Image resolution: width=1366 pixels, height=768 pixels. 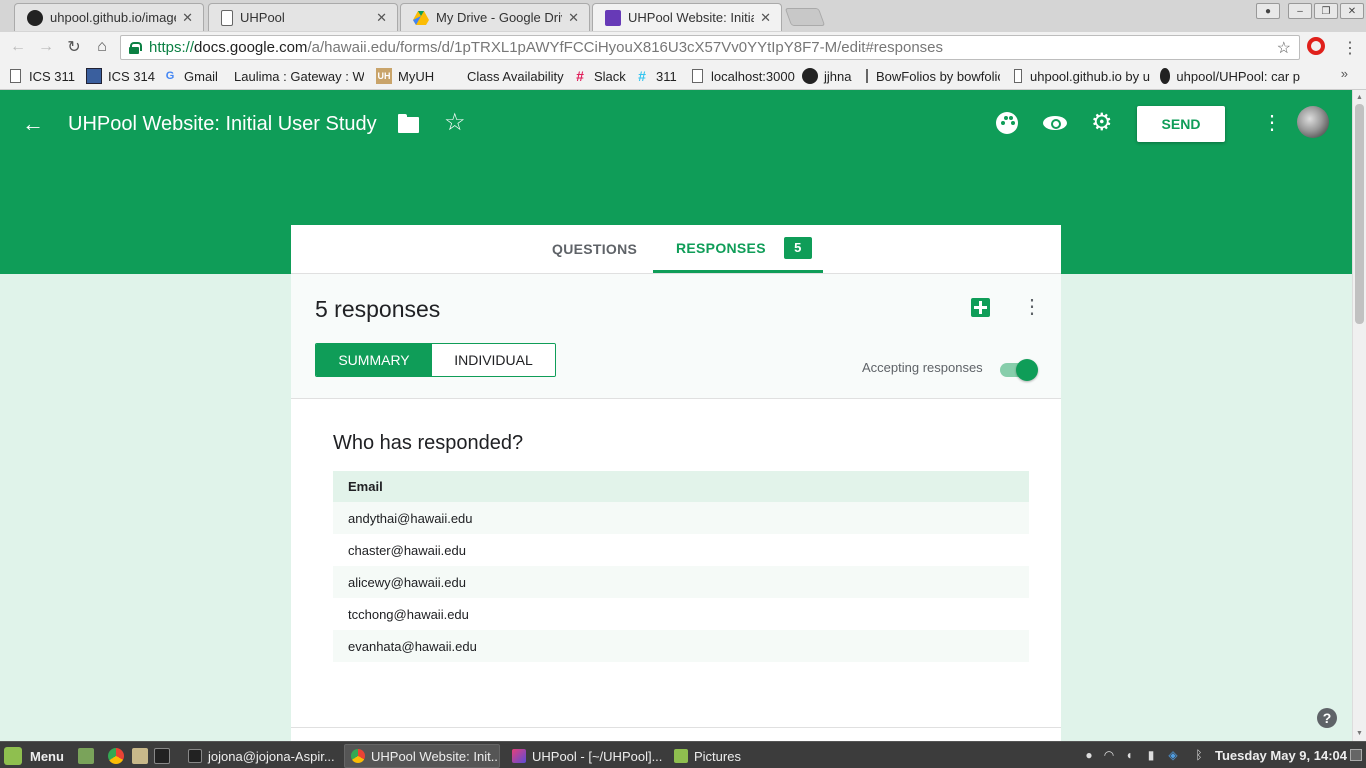 What do you see at coordinates (201, 76) in the screenshot?
I see `bookmark-label: Gmail` at bounding box center [201, 76].